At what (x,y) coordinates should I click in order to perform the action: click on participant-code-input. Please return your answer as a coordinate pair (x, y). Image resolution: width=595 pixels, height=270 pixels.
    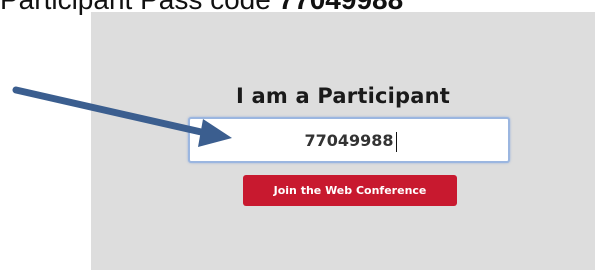
    Looking at the image, I should click on (349, 140).